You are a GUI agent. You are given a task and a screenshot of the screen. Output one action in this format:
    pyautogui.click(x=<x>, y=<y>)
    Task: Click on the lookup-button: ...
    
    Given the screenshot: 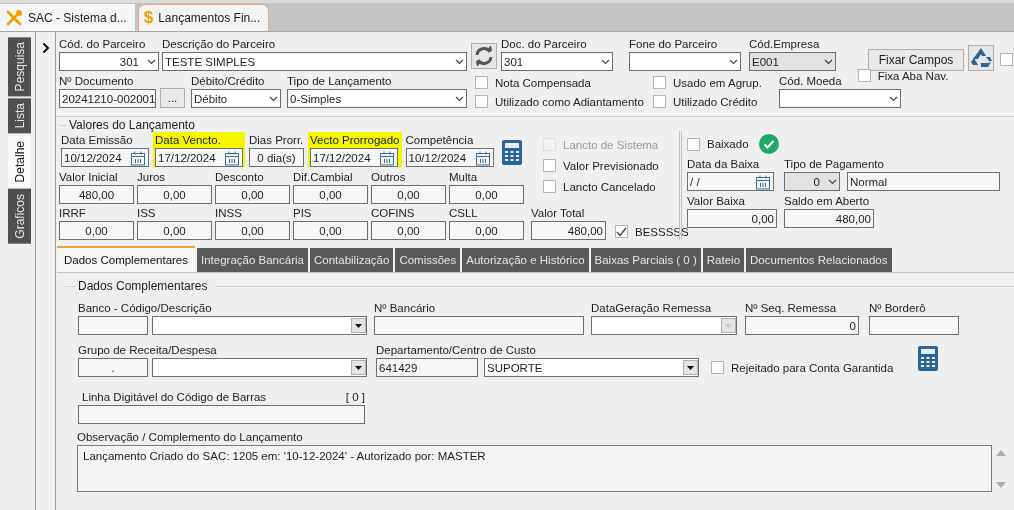 What is the action you would take?
    pyautogui.click(x=172, y=98)
    